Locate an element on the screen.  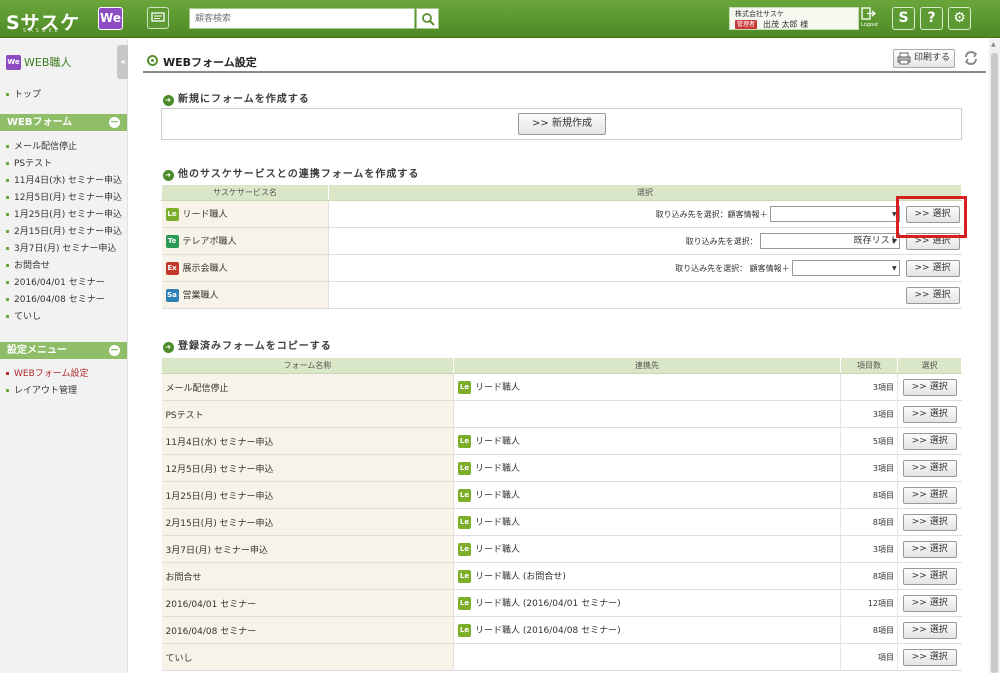
table-row: 2月15日(月) セミナー申込 Le リード職人 8項目 >> 選択 is located at coordinates (561, 522).